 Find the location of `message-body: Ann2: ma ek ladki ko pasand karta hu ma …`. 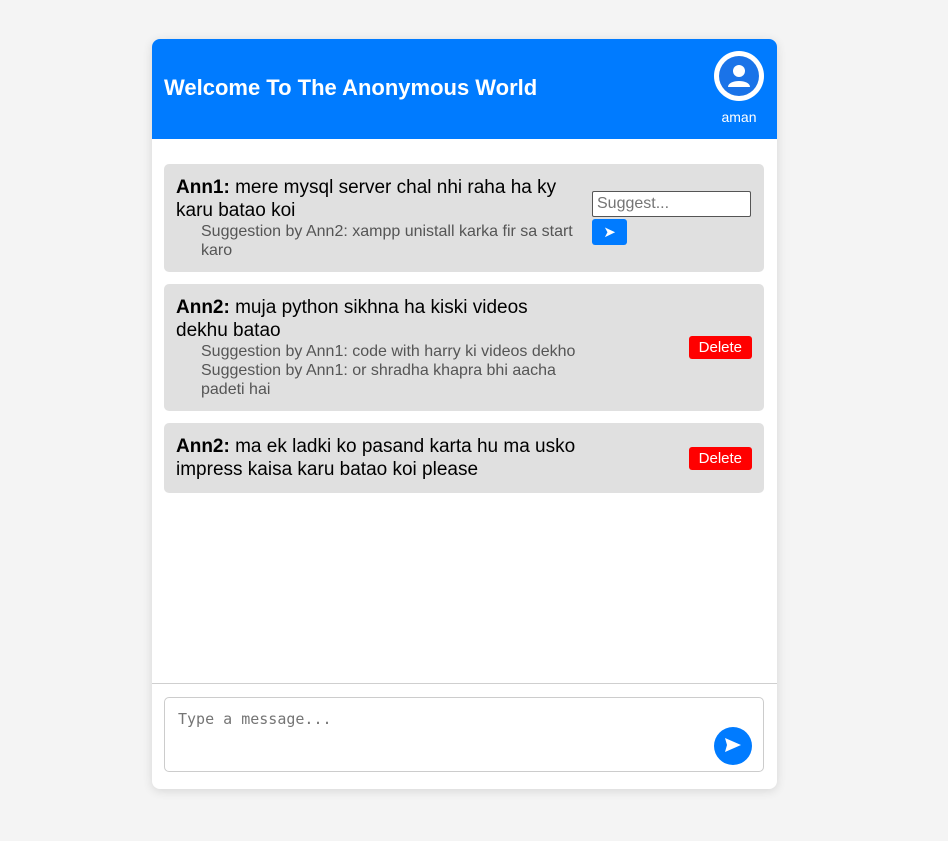

message-body: Ann2: ma ek ladki ko pasand karta hu ma … is located at coordinates (377, 458).